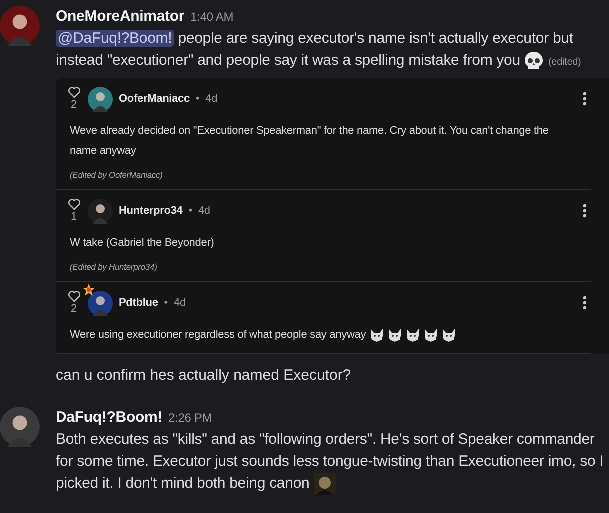 This screenshot has height=513, width=609. Describe the element at coordinates (212, 17) in the screenshot. I see `timestamp: 1:40 AM` at that location.